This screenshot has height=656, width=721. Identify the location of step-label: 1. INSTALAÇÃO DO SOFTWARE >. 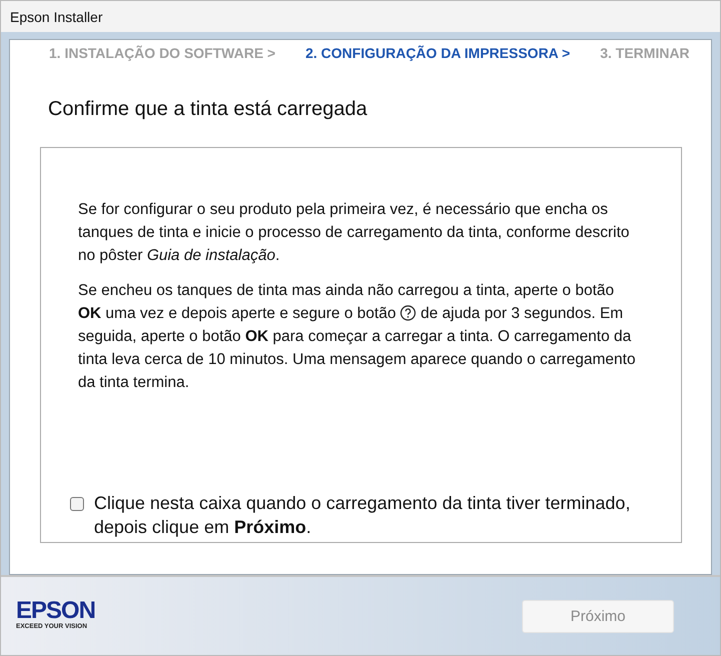
(162, 53).